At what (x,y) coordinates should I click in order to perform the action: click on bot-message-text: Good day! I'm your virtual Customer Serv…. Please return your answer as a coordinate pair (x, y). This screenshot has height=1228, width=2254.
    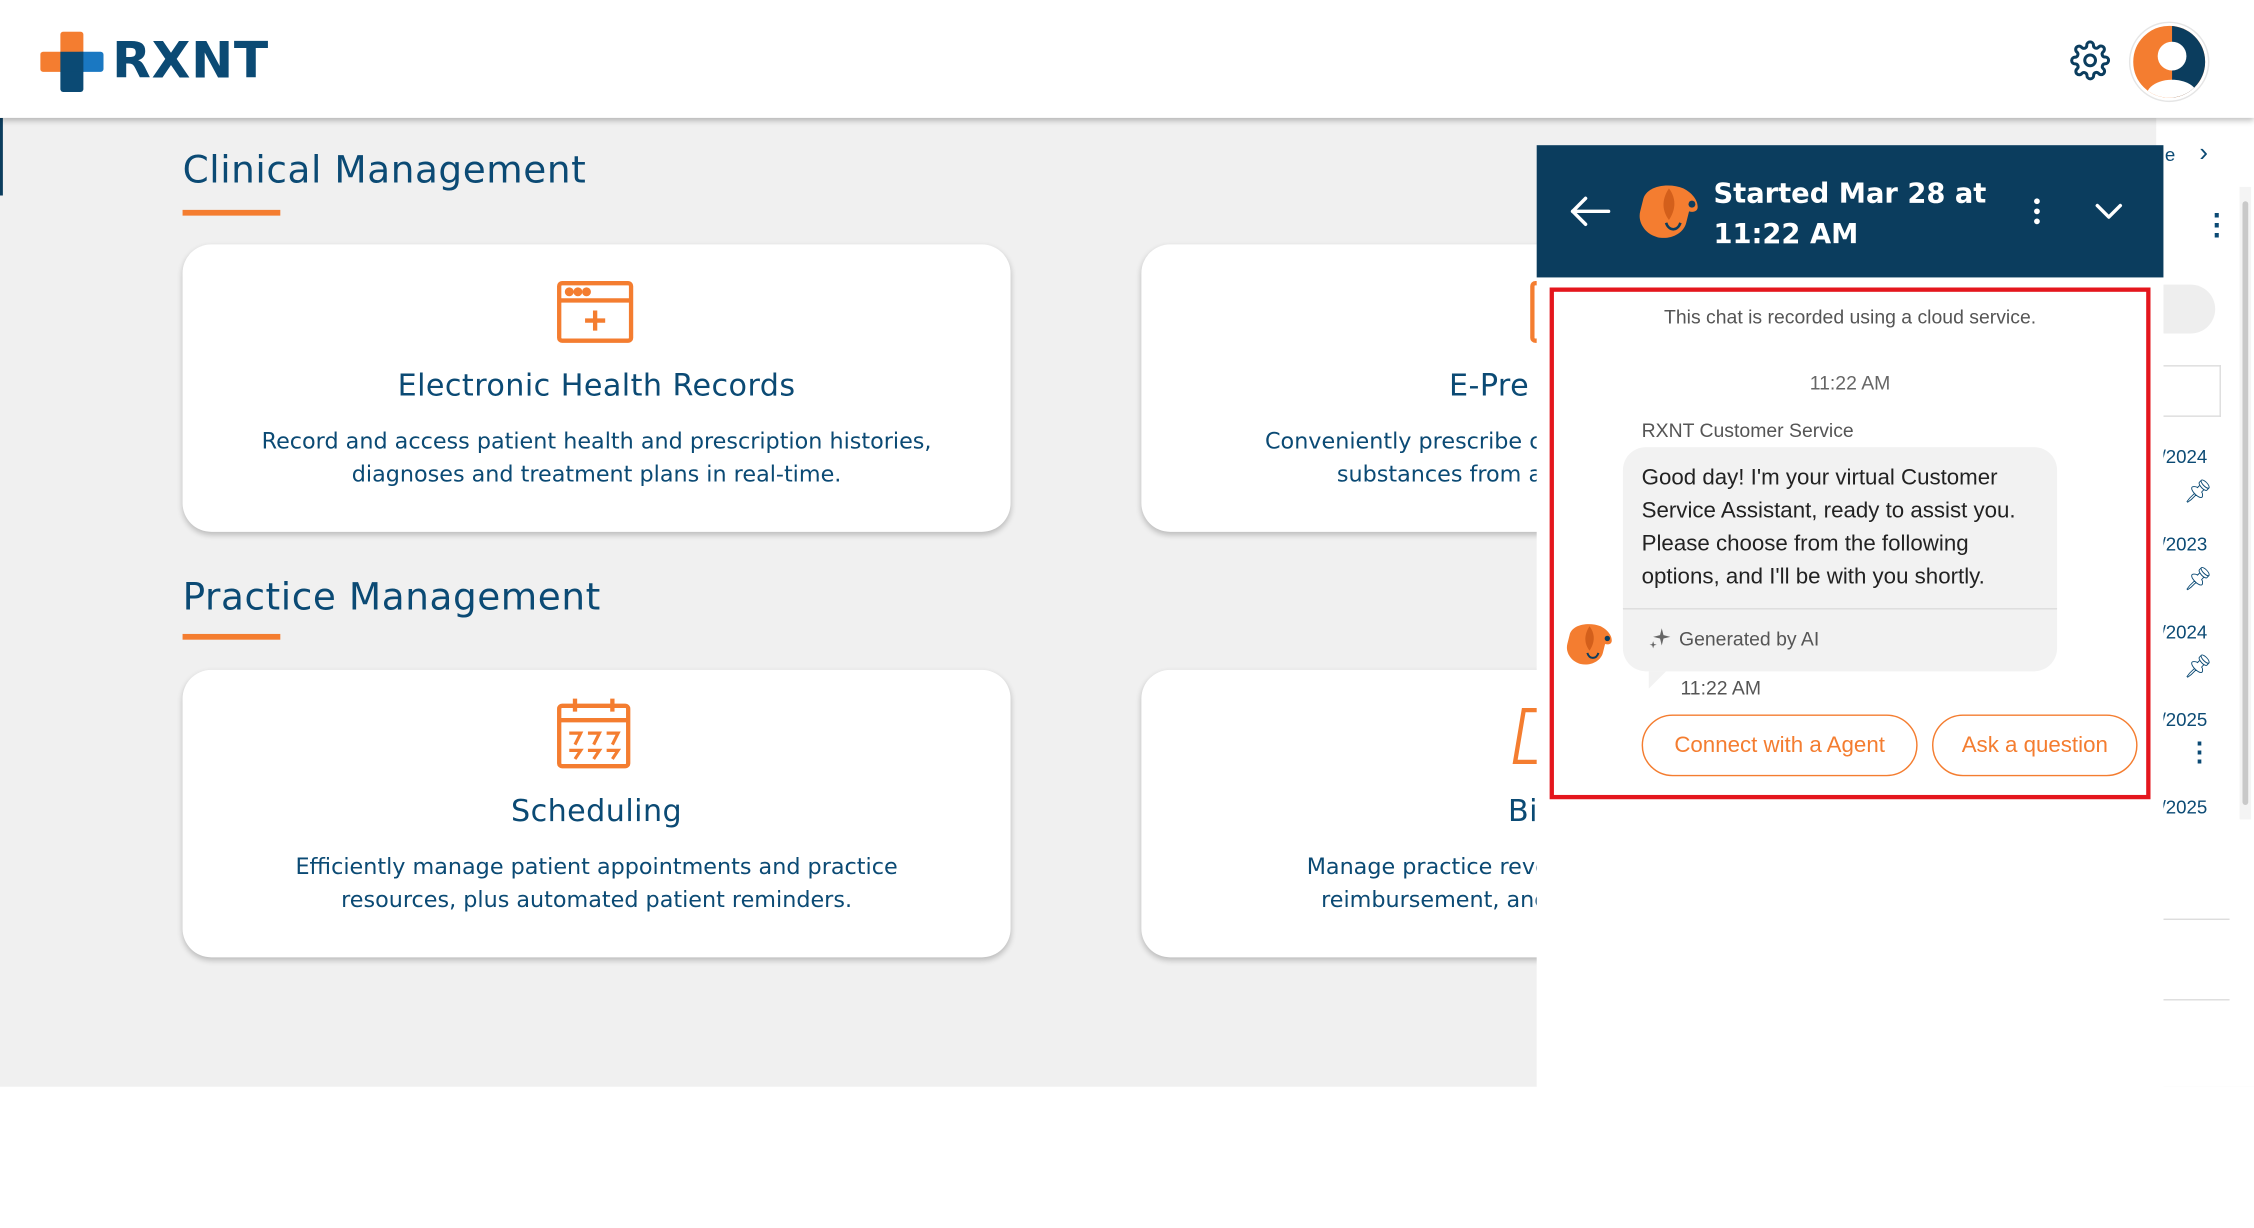
    Looking at the image, I should click on (1828, 527).